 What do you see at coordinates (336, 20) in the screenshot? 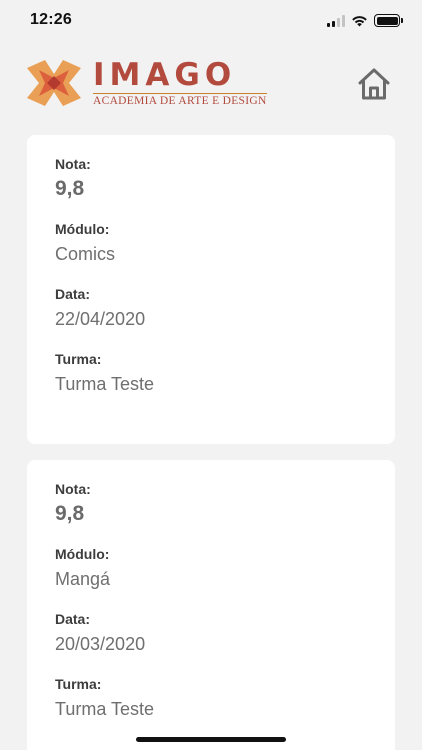
I see `cellular-signal-icon` at bounding box center [336, 20].